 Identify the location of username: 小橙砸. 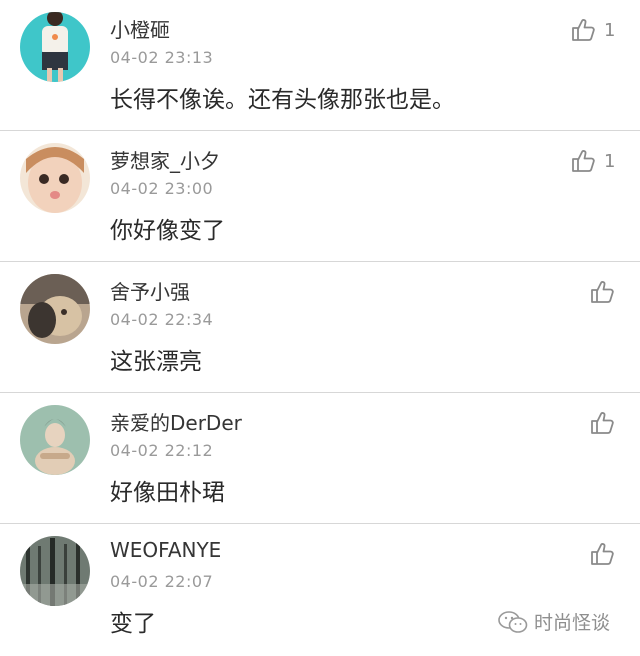
(140, 28).